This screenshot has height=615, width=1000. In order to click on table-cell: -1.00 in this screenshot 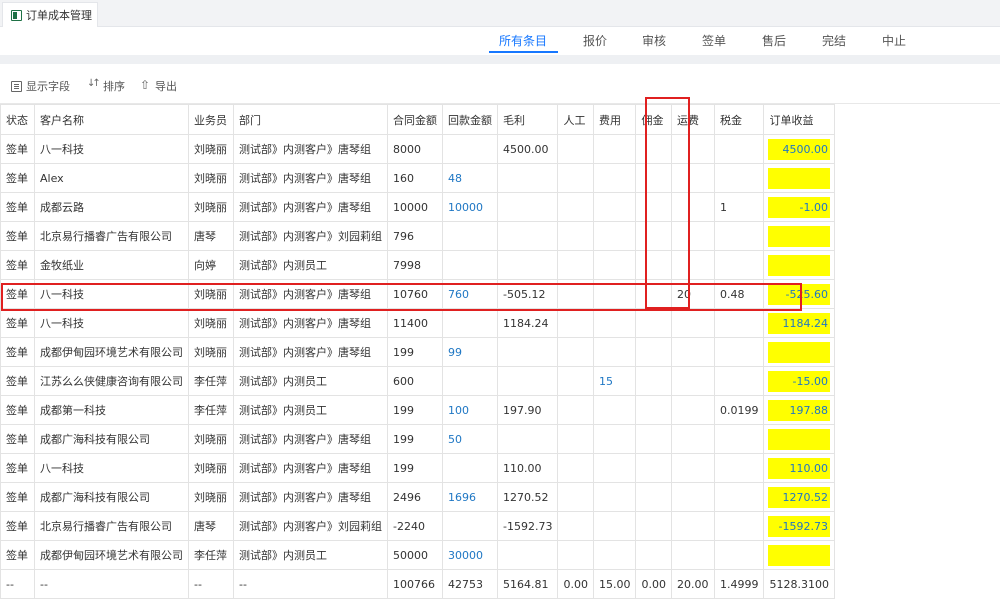, I will do `click(799, 207)`.